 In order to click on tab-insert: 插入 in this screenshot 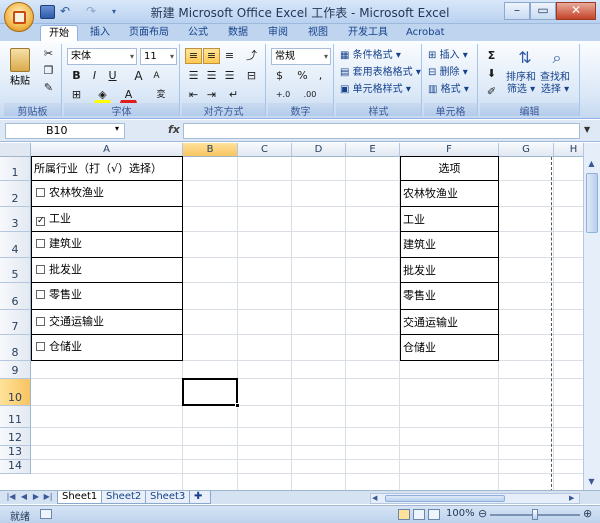, I will do `click(100, 33)`.